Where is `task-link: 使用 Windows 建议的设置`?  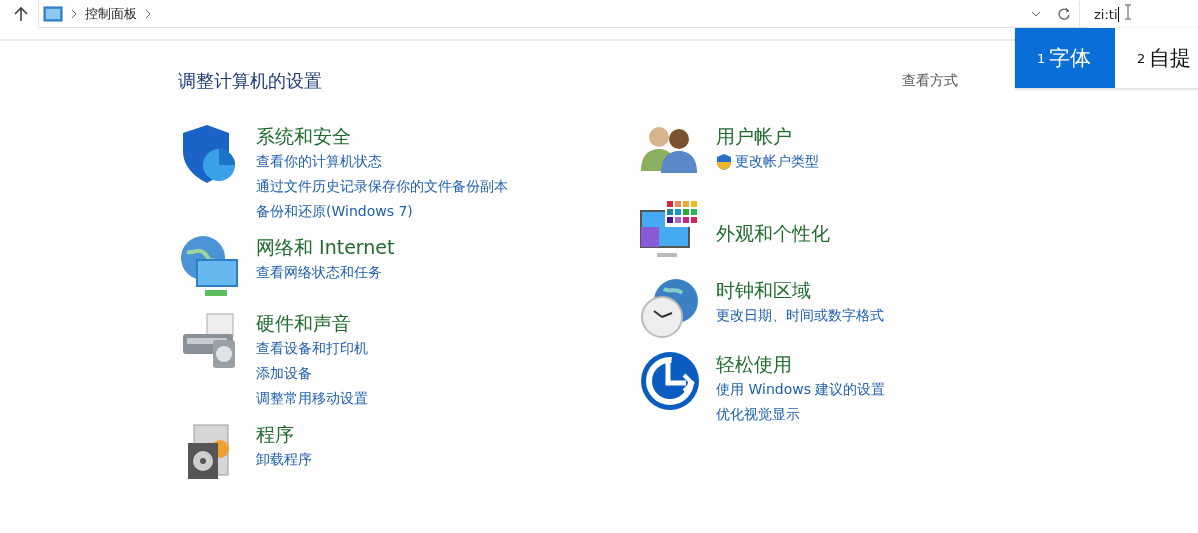 task-link: 使用 Windows 建议的设置 is located at coordinates (801, 389).